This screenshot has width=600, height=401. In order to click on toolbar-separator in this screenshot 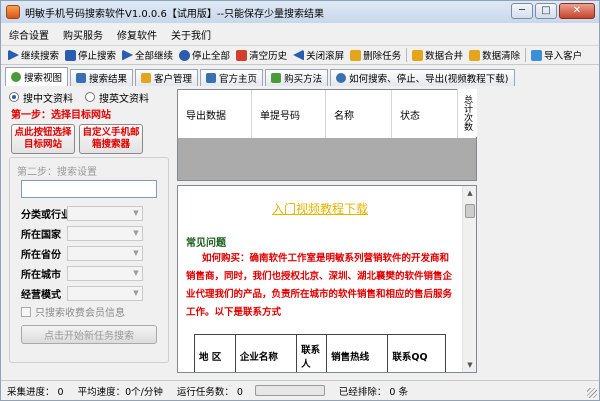, I will do `click(407, 55)`.